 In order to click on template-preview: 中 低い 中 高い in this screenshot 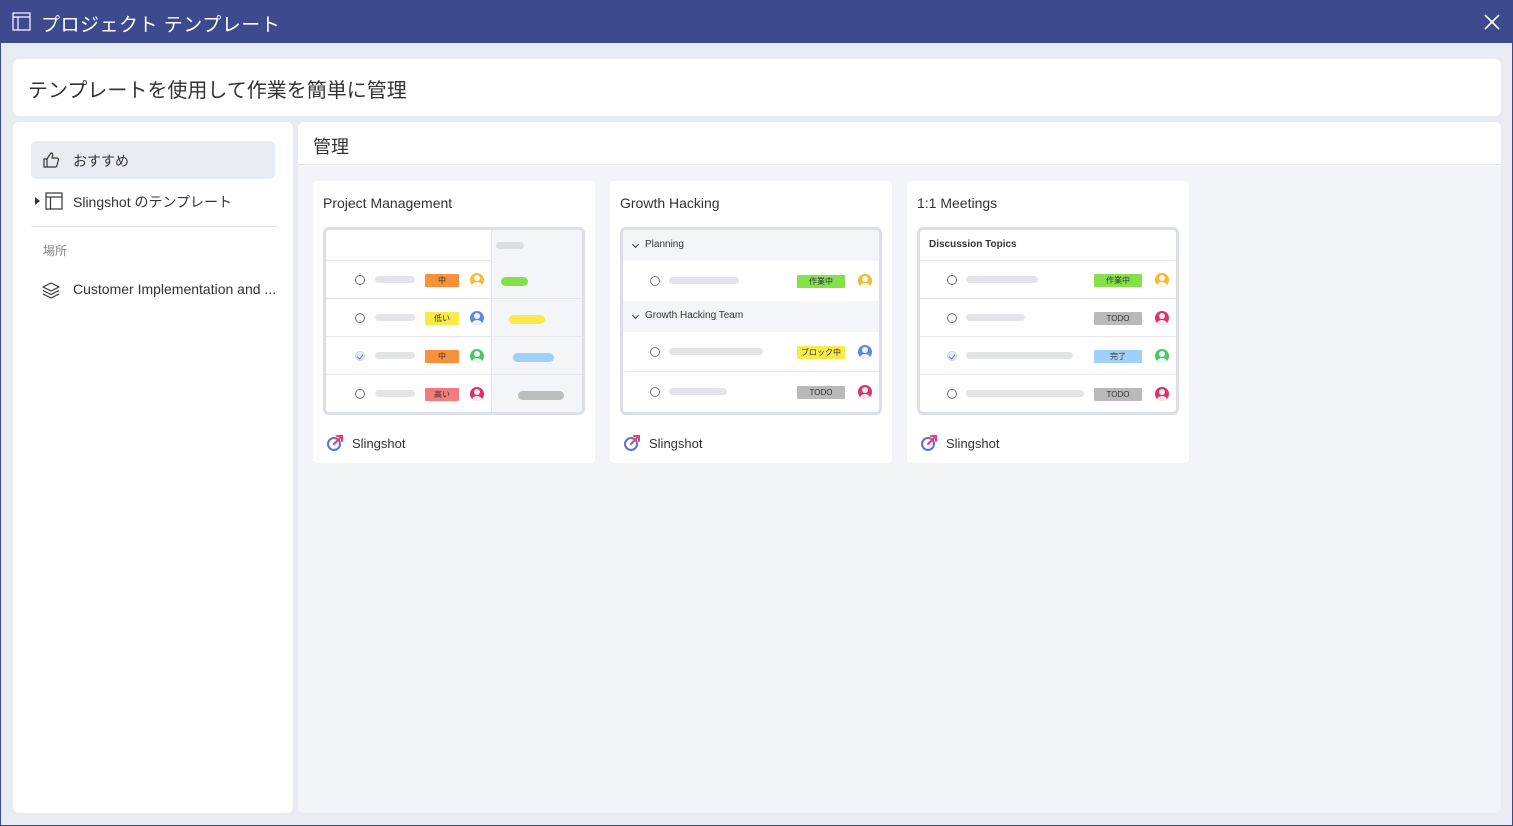, I will do `click(454, 321)`.